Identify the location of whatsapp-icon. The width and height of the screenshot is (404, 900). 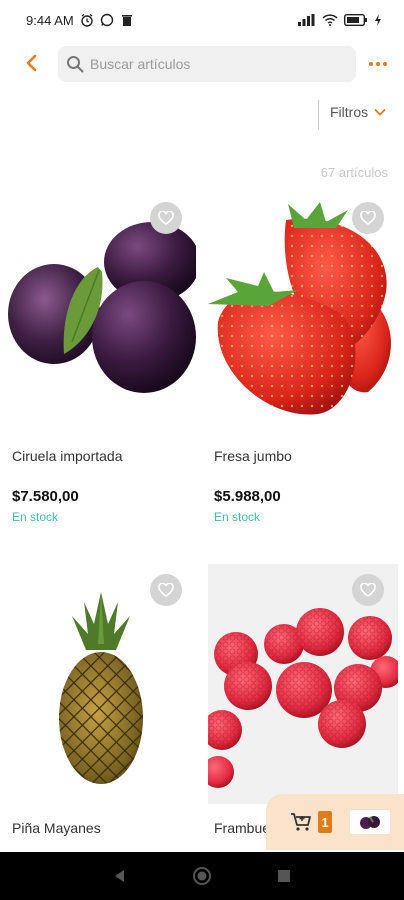
(106, 20).